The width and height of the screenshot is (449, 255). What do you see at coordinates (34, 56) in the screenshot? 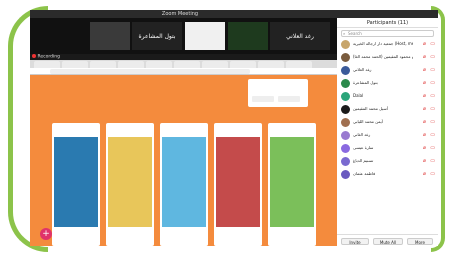
I see `record-dot-icon` at bounding box center [34, 56].